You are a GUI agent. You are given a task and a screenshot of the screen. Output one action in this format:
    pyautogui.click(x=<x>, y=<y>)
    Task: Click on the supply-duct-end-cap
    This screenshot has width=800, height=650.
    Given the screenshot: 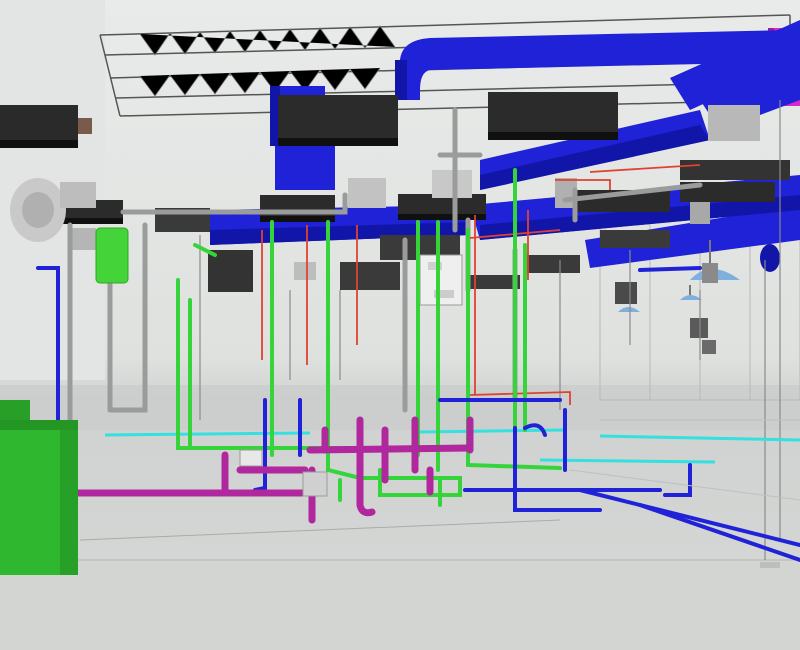 What is the action you would take?
    pyautogui.click(x=770, y=258)
    